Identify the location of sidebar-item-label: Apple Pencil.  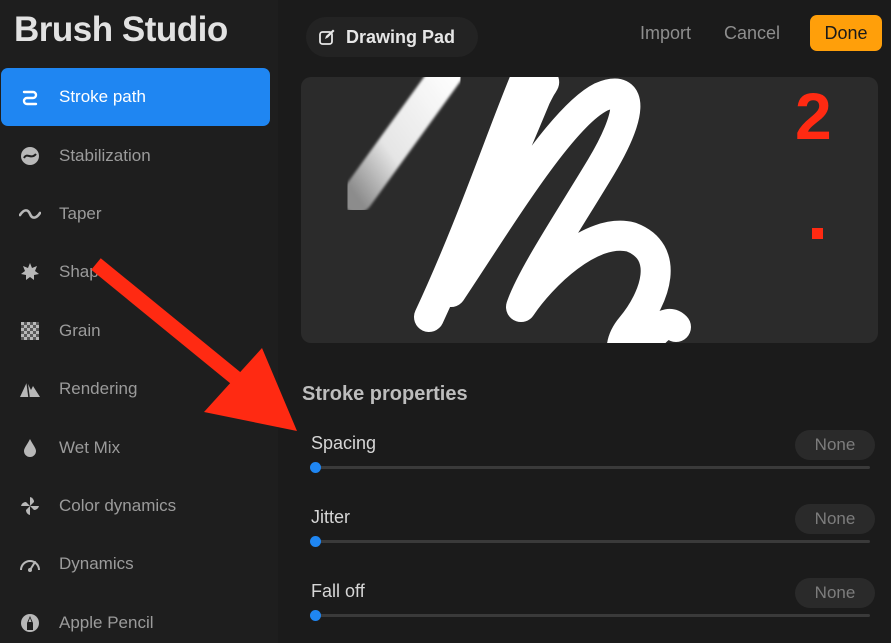
(106, 622).